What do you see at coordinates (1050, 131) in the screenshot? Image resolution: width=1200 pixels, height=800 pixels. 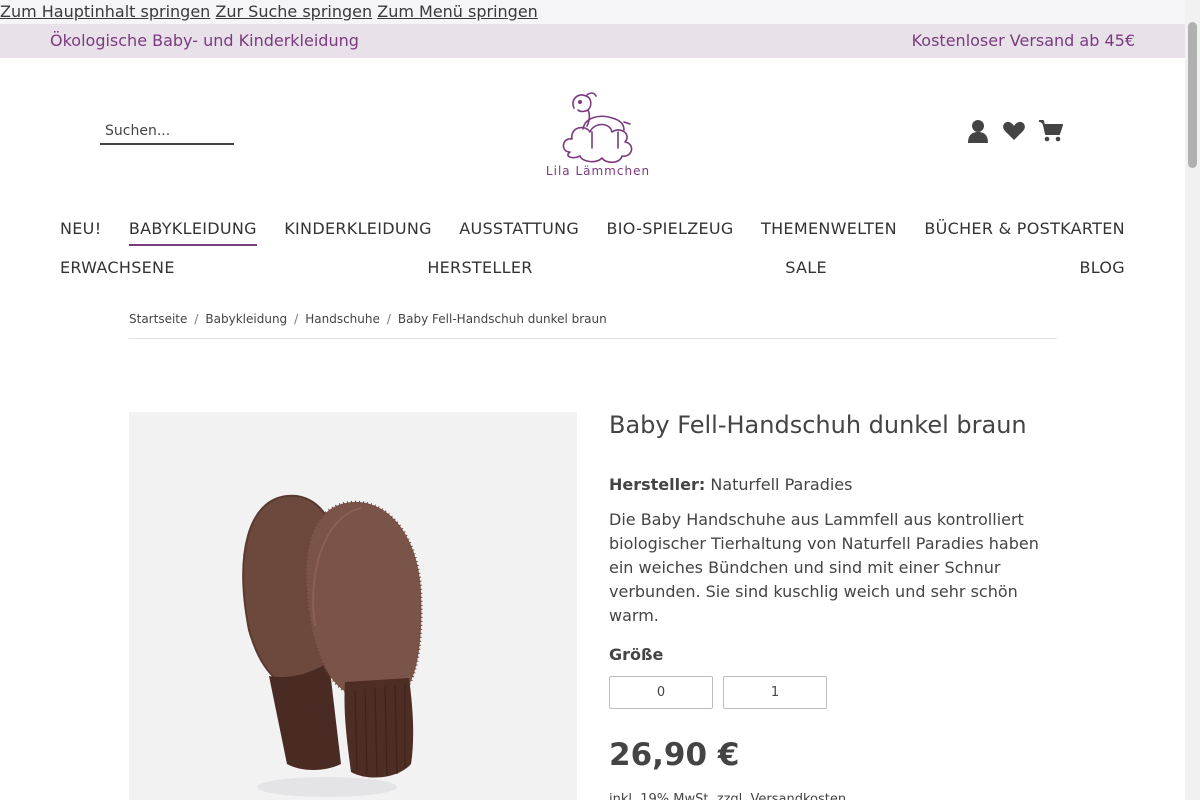 I see `cart-icon` at bounding box center [1050, 131].